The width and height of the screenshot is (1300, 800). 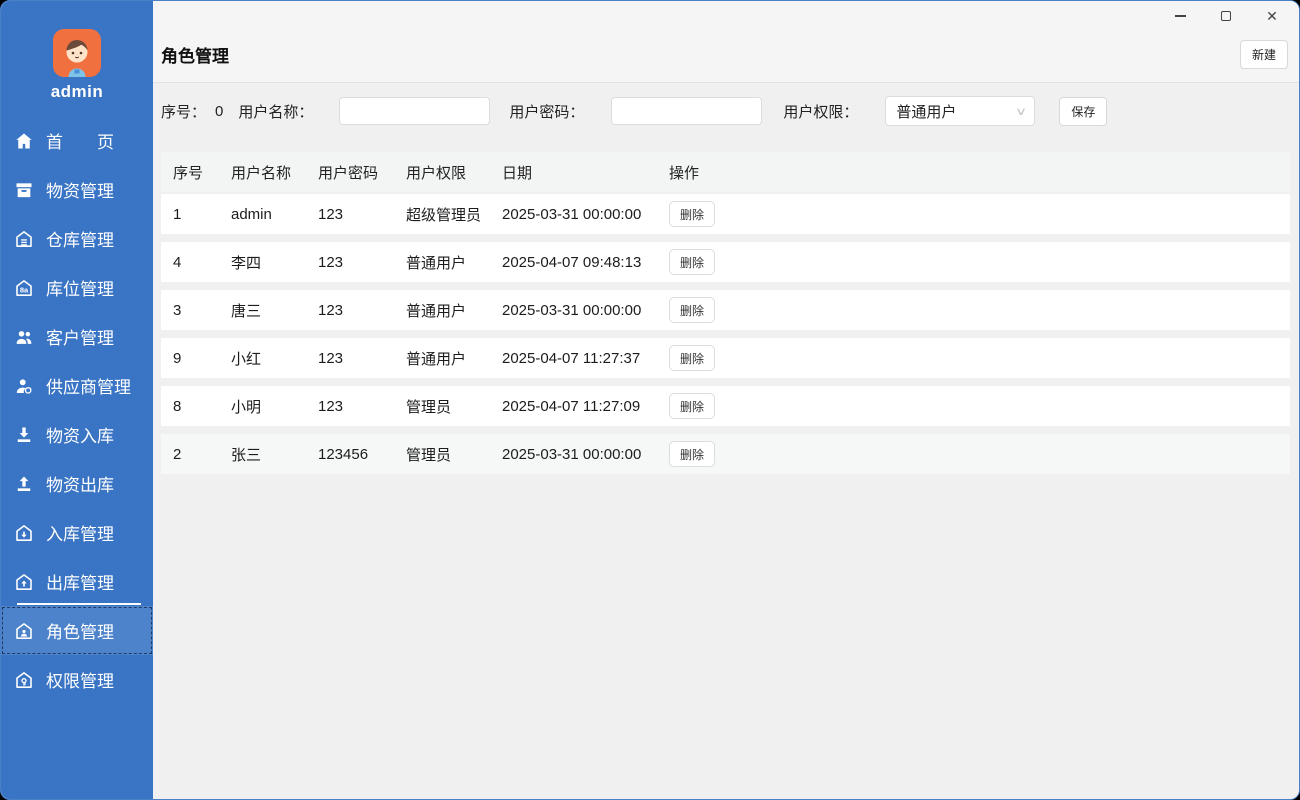 I want to click on cell-date: 2025-04-07 11:27:09, so click(x=571, y=406).